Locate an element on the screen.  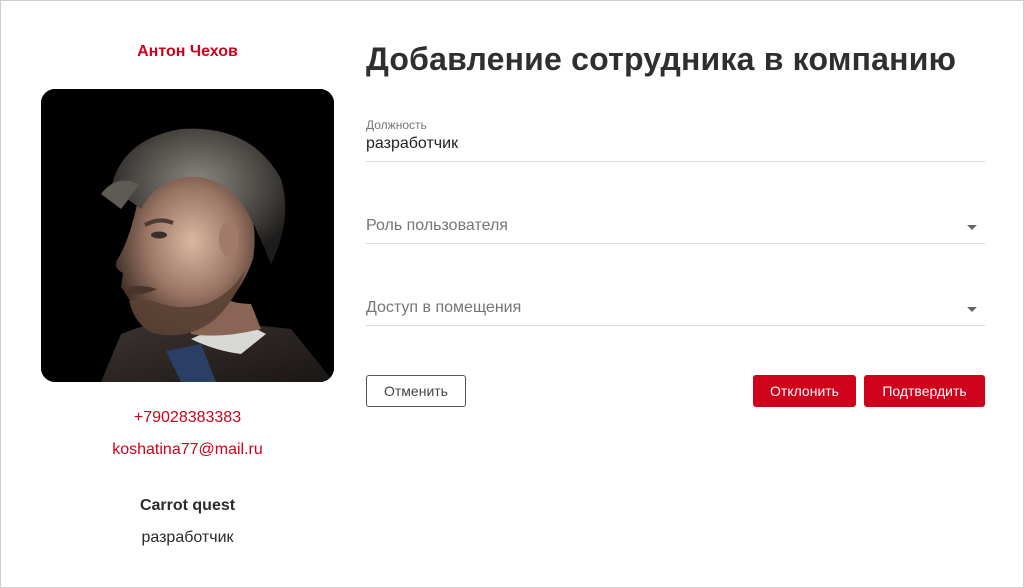
avatar-portrait-image is located at coordinates (187, 235).